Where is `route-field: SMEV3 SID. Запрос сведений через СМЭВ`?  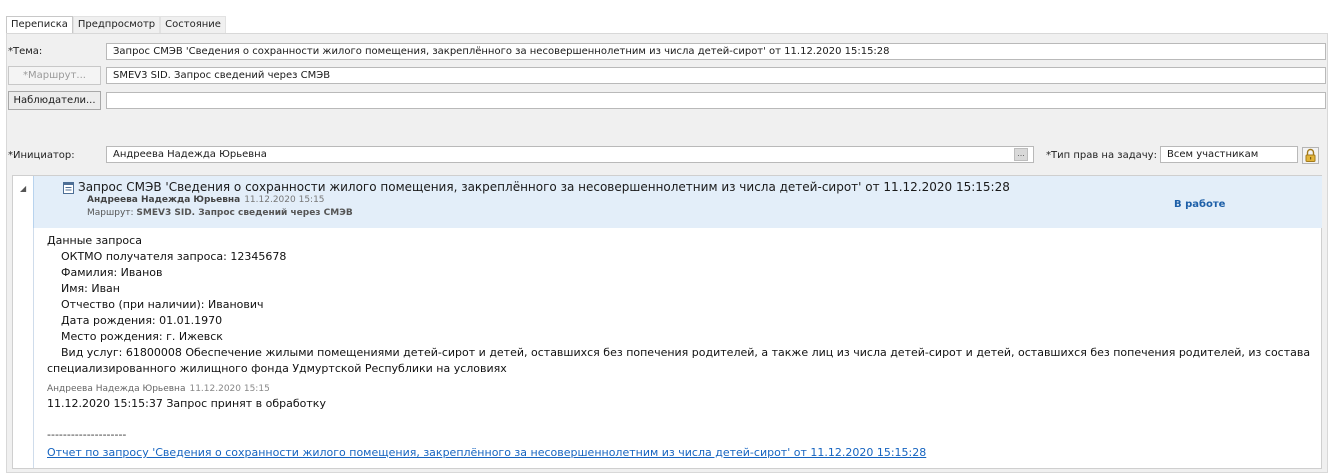 route-field: SMEV3 SID. Запрос сведений через СМЭВ is located at coordinates (716, 75).